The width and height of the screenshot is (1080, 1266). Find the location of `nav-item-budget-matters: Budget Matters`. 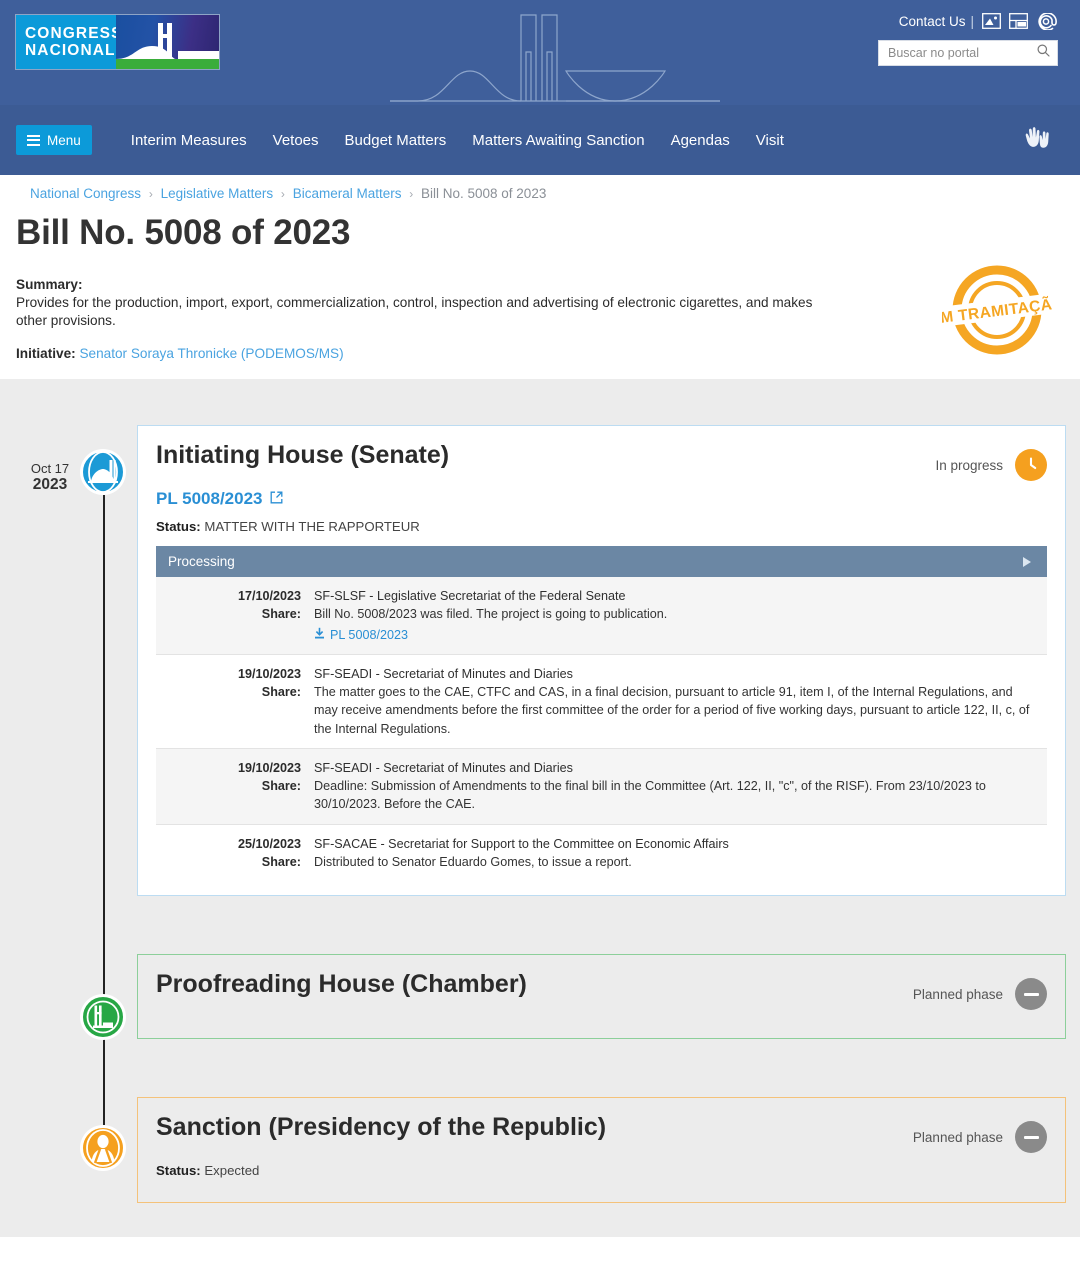

nav-item-budget-matters: Budget Matters is located at coordinates (396, 140).